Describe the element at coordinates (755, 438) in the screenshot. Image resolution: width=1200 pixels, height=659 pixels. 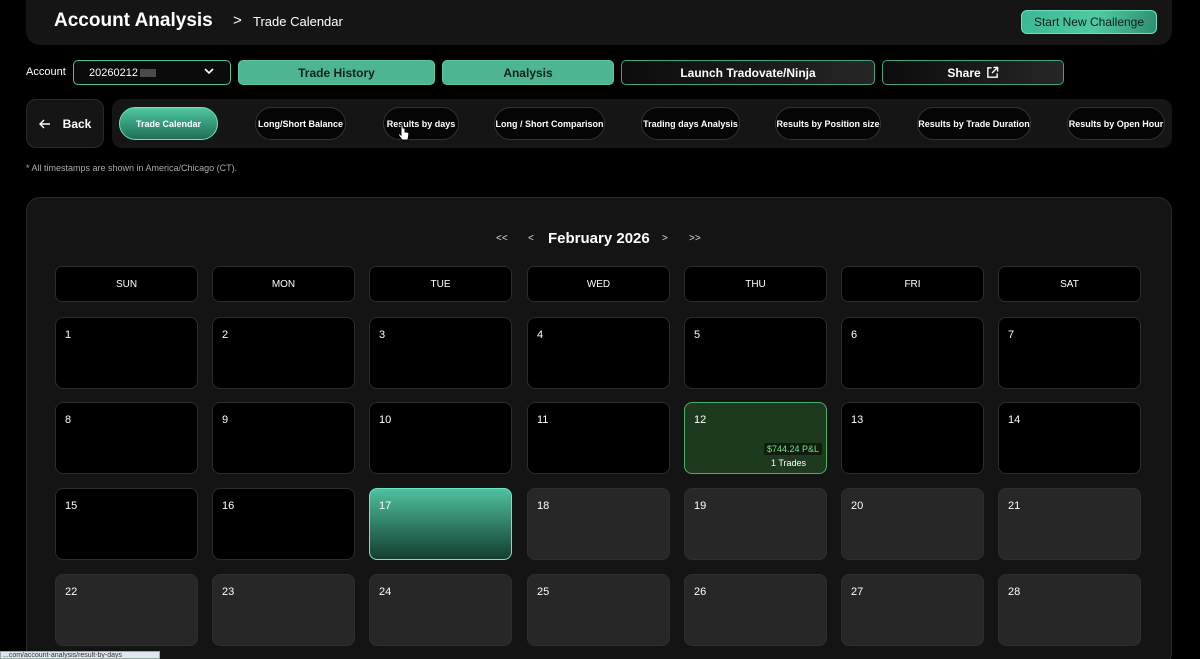
I see `calendar-day: 12 $744.24 P&L 1 Trades` at that location.